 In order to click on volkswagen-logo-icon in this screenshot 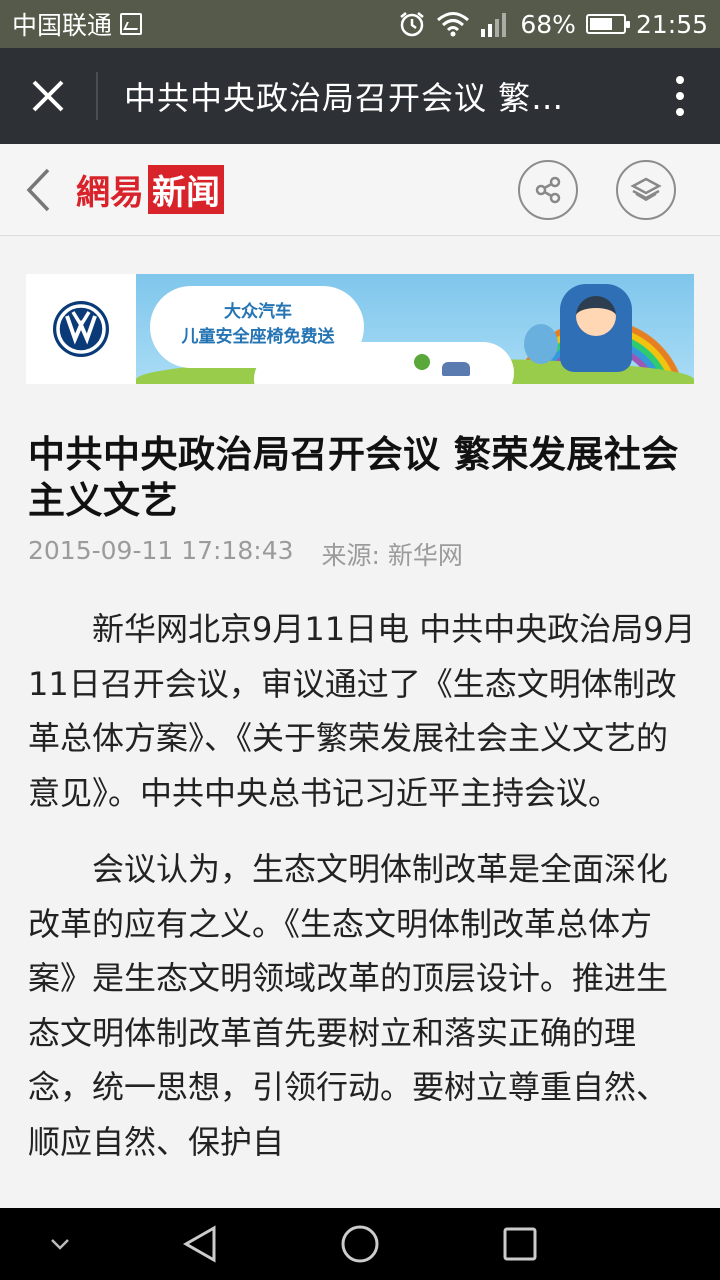, I will do `click(81, 329)`.